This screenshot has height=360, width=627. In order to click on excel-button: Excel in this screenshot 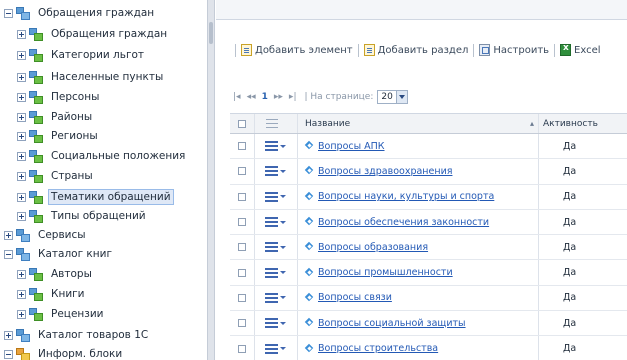, I will do `click(580, 49)`.